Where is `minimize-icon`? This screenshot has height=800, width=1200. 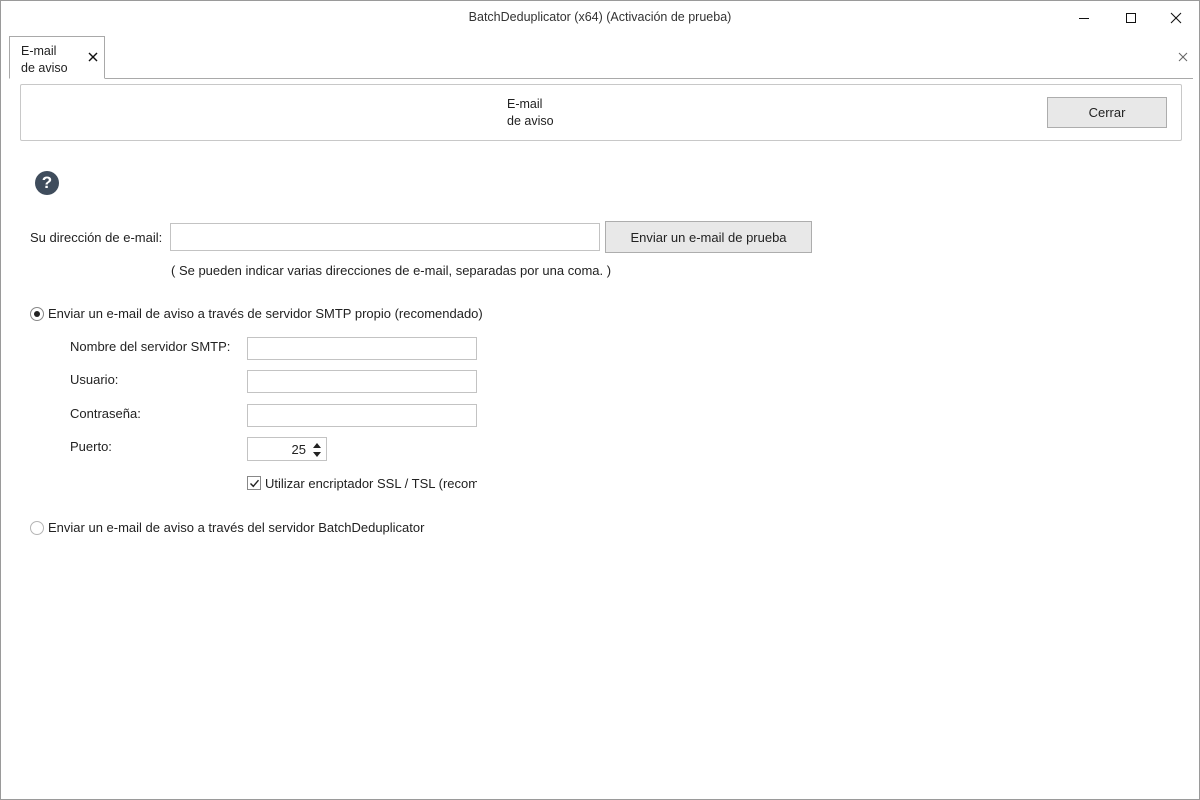 minimize-icon is located at coordinates (1084, 18).